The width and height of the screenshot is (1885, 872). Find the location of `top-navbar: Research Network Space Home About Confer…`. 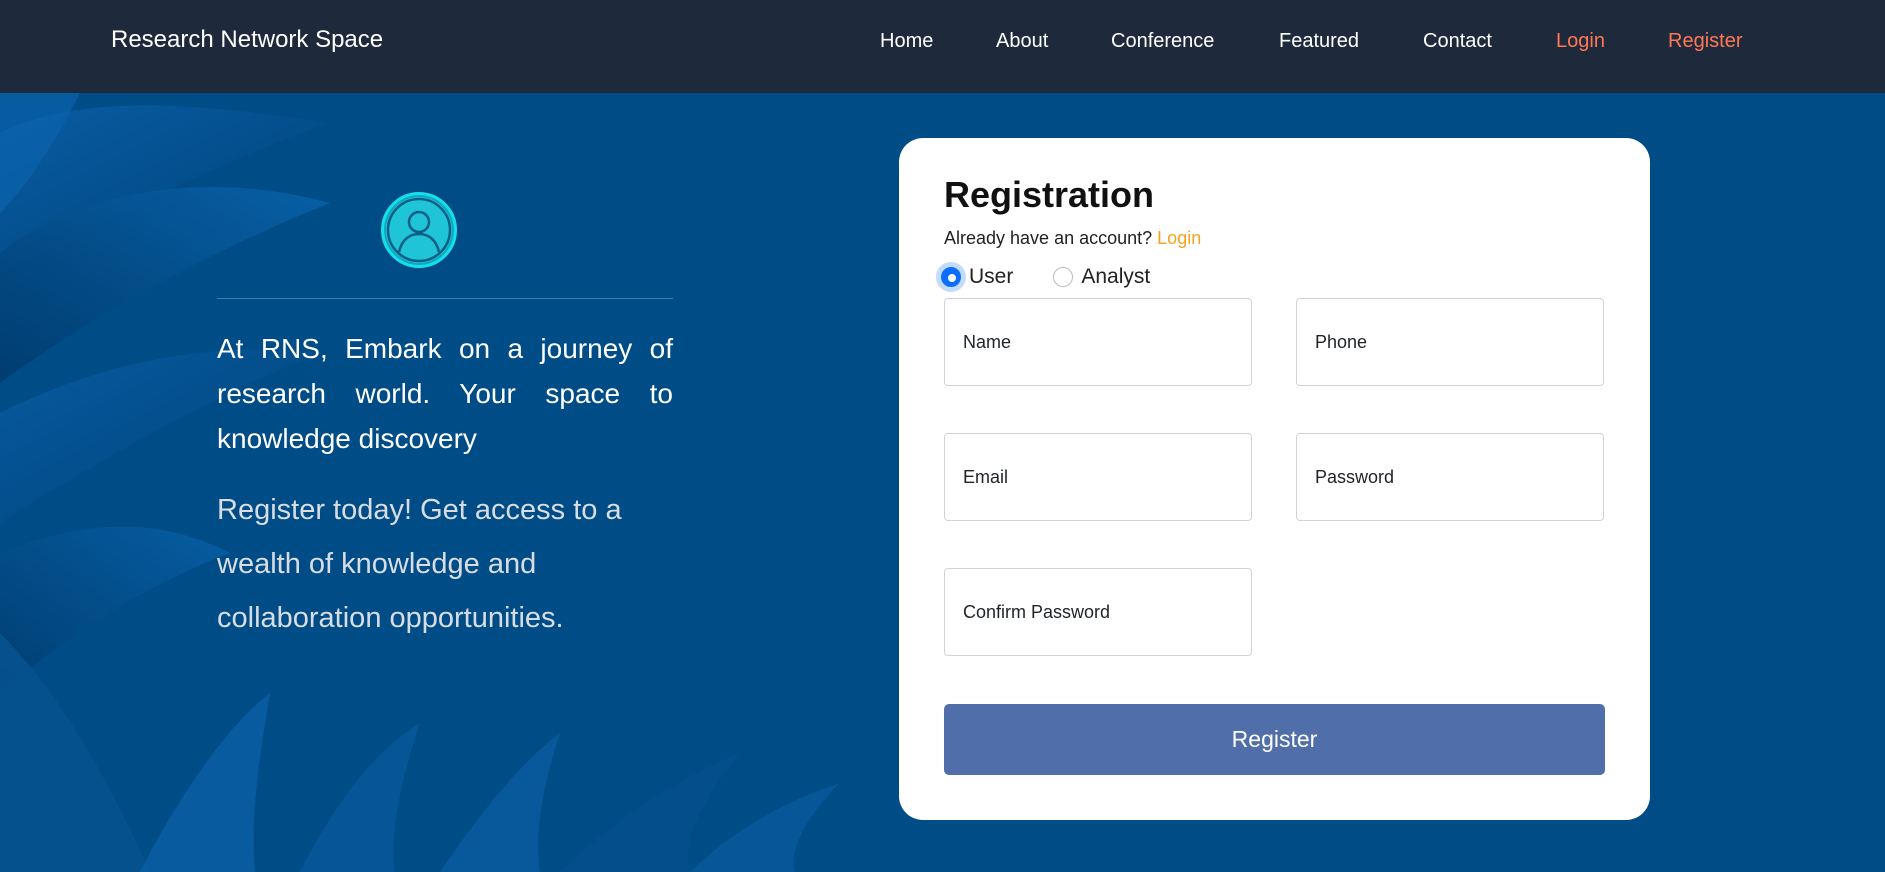

top-navbar: Research Network Space Home About Confer… is located at coordinates (942, 46).